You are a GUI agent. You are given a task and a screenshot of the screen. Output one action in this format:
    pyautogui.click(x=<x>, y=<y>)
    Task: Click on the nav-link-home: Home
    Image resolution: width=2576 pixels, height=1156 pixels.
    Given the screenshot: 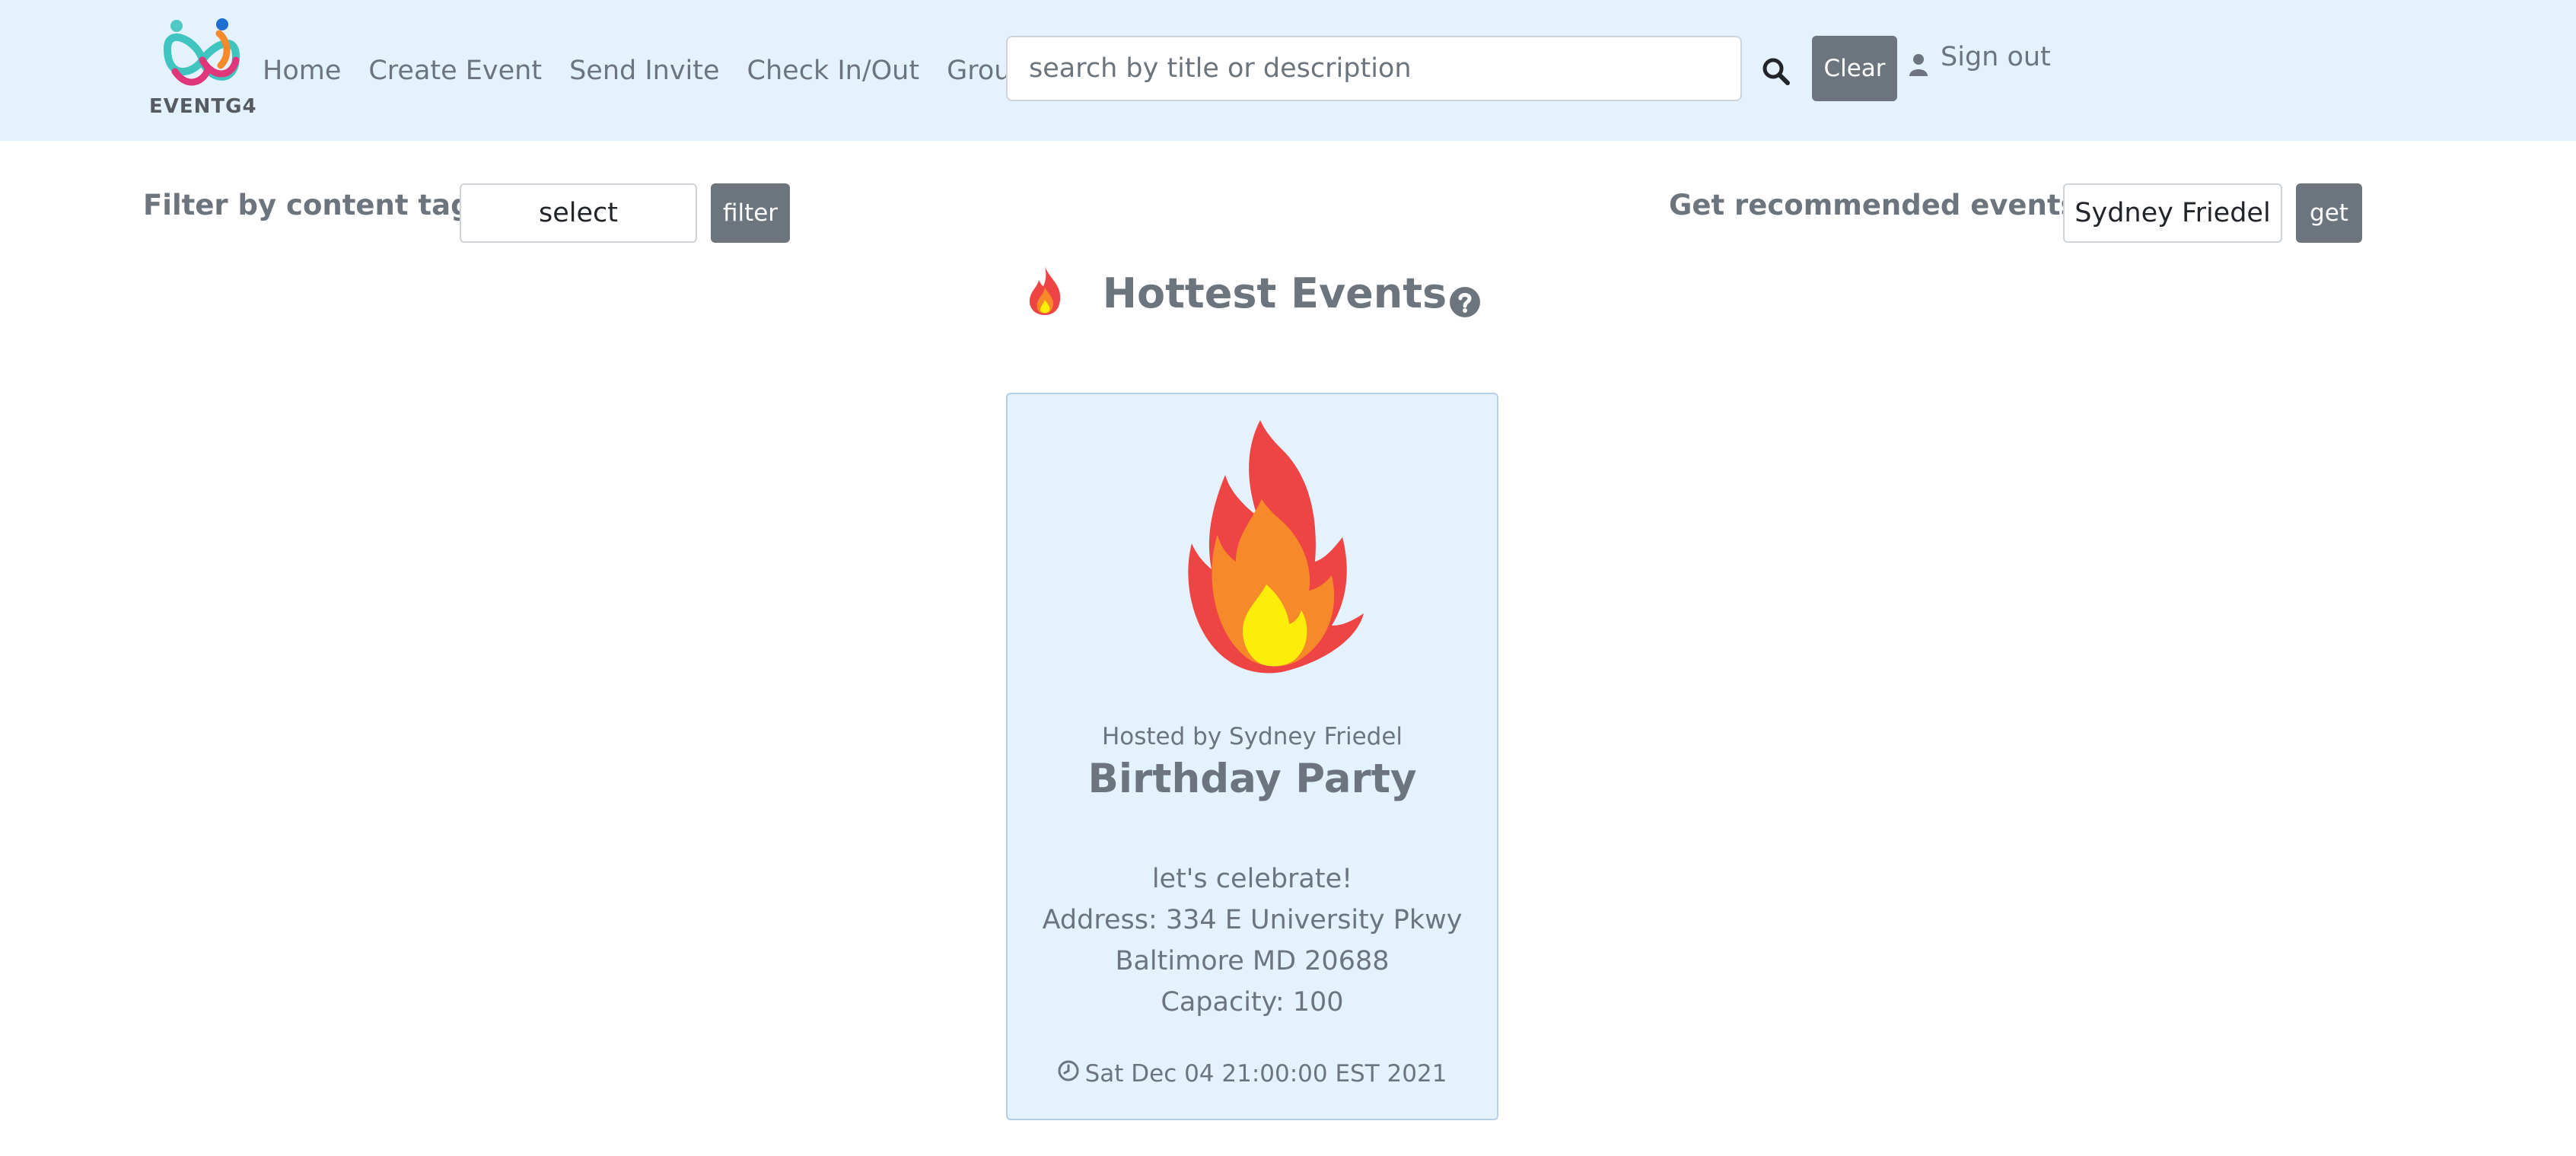 What is the action you would take?
    pyautogui.click(x=302, y=71)
    